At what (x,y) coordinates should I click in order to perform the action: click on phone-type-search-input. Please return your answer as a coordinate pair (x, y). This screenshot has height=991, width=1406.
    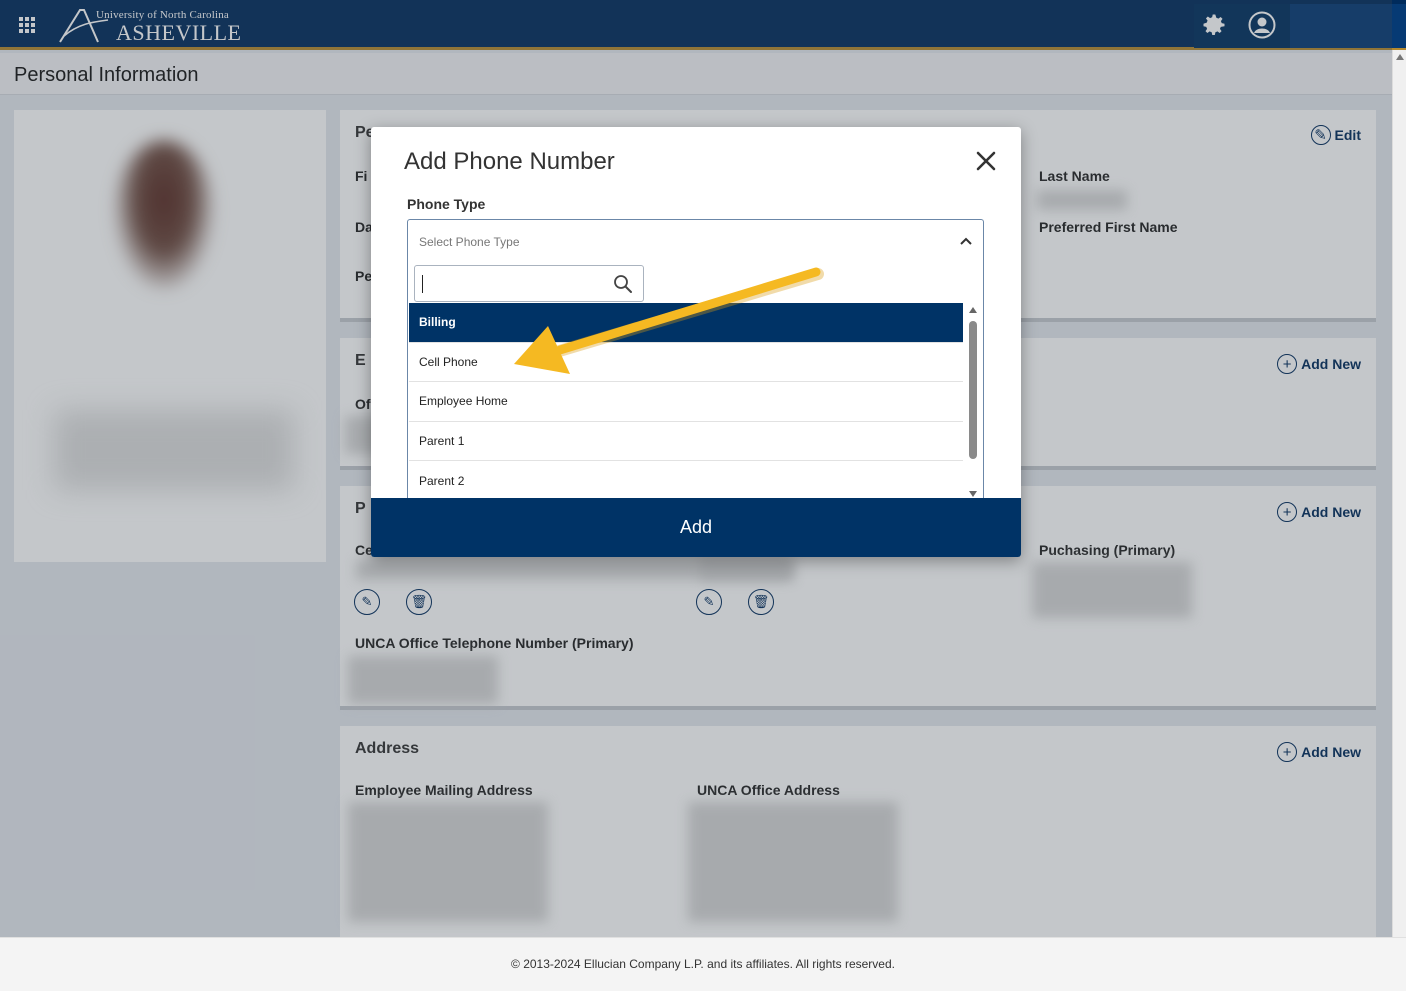
    Looking at the image, I should click on (529, 283).